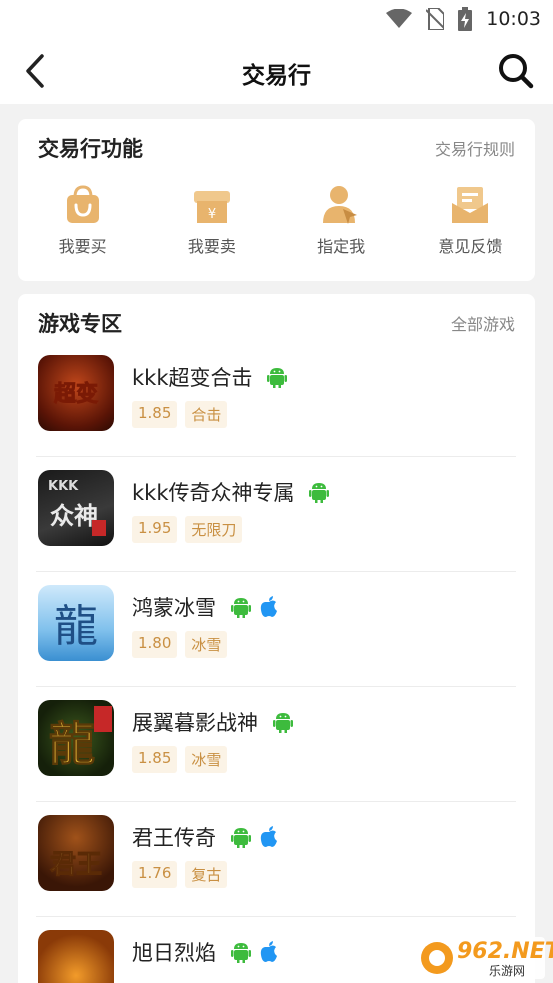 Image resolution: width=553 pixels, height=983 pixels. I want to click on version-tag: 1.76, so click(155, 874).